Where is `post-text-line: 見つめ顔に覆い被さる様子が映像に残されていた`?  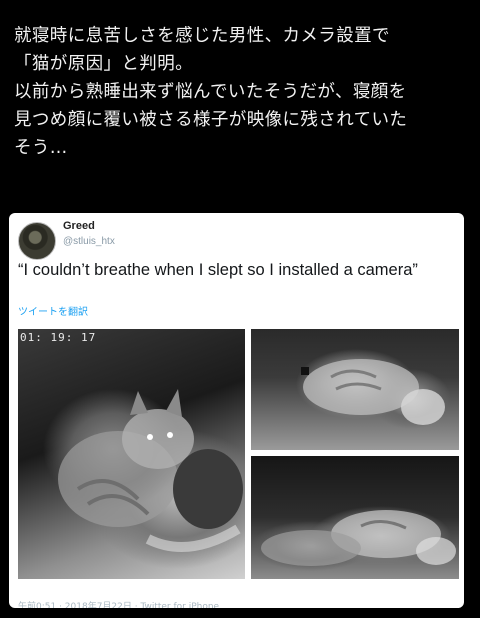 post-text-line: 見つめ顔に覆い被さる様子が映像に残されていた is located at coordinates (211, 120).